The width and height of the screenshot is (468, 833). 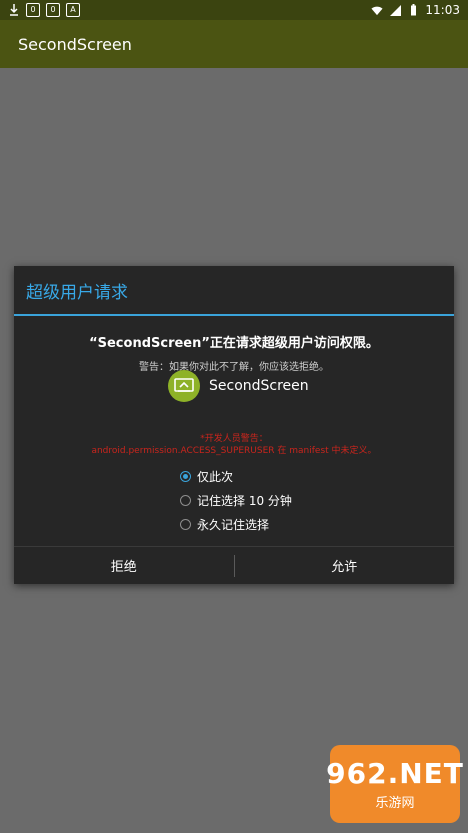 I want to click on option-once-label: 仅此次, so click(x=215, y=477).